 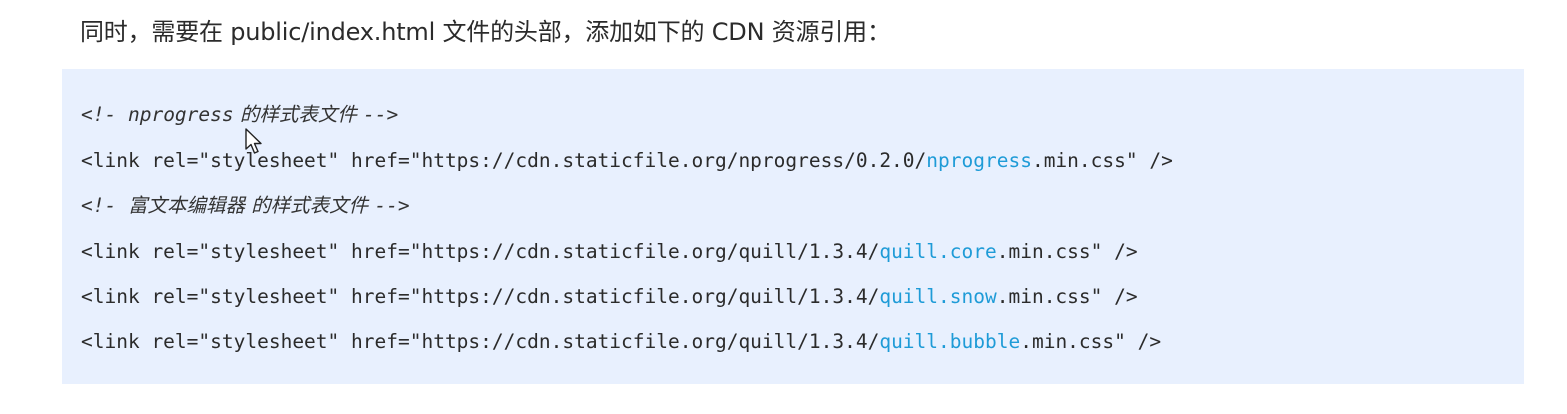 What do you see at coordinates (938, 296) in the screenshot?
I see `link-highlight: quill.snow` at bounding box center [938, 296].